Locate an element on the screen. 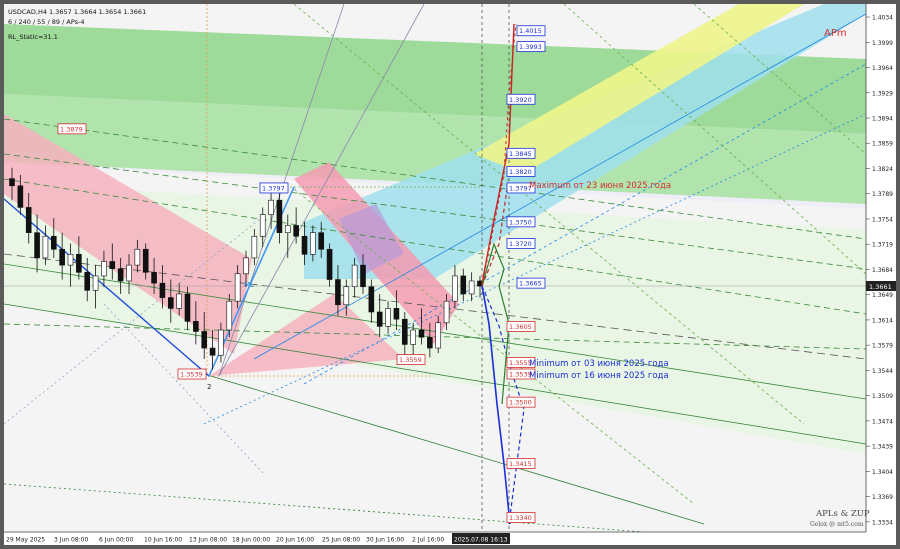 Image resolution: width=900 pixels, height=549 pixels. price-box-blue: 1.4015 is located at coordinates (531, 31).